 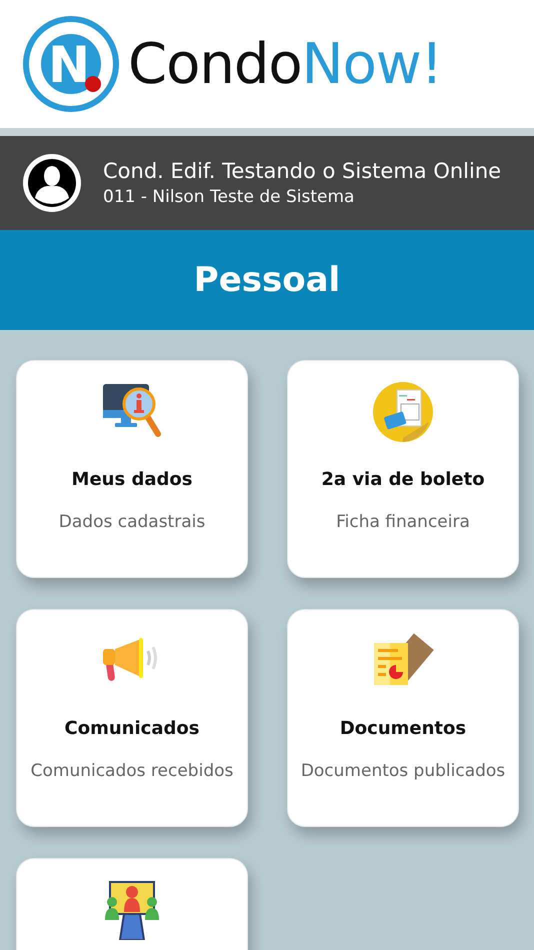 What do you see at coordinates (267, 280) in the screenshot?
I see `section-title: Pessoal` at bounding box center [267, 280].